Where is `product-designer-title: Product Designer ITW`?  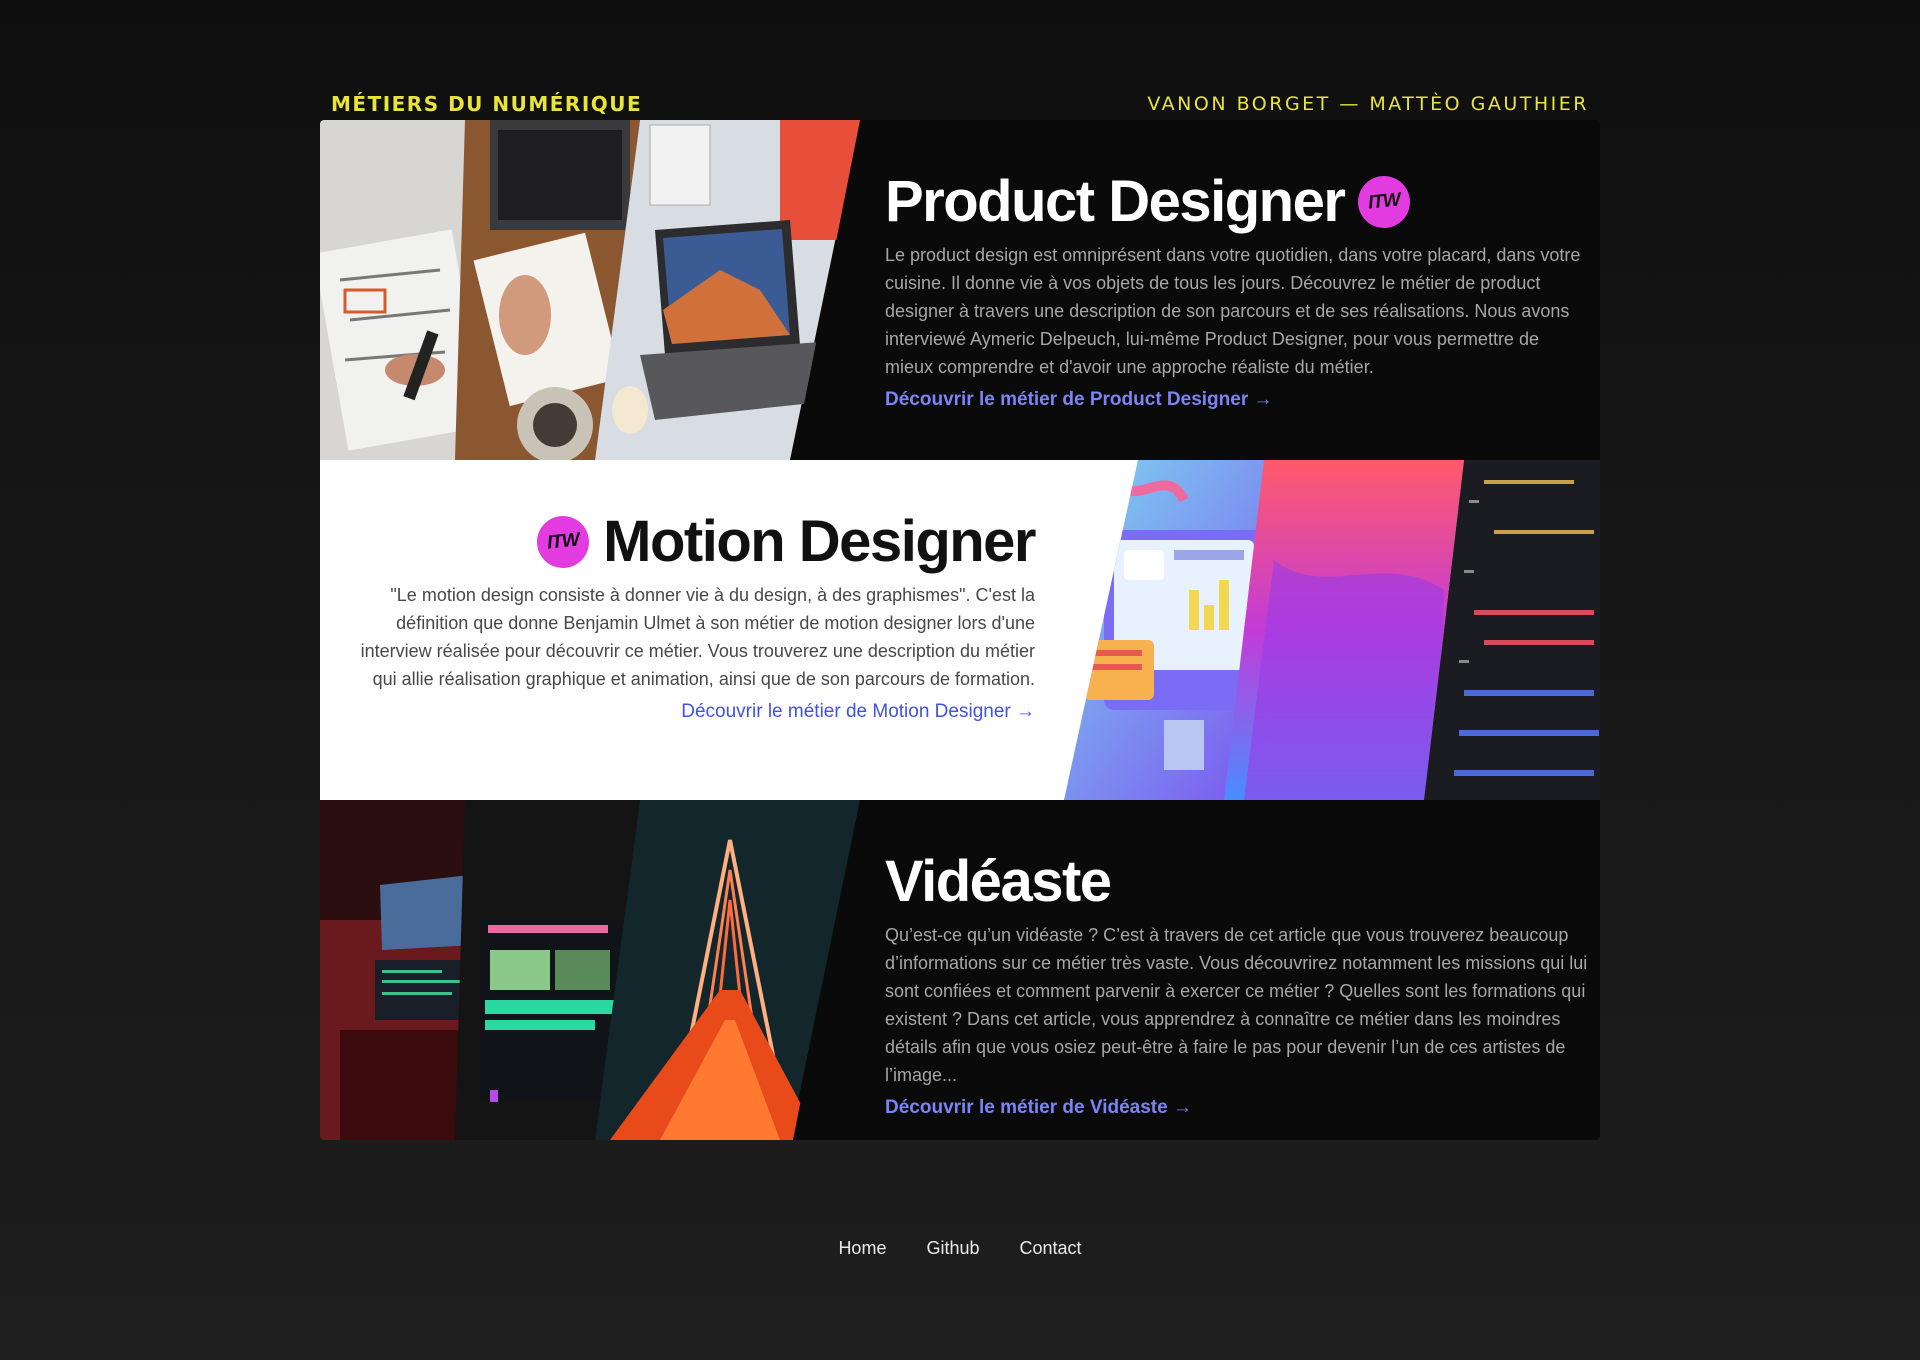 product-designer-title: Product Designer ITW is located at coordinates (1237, 201).